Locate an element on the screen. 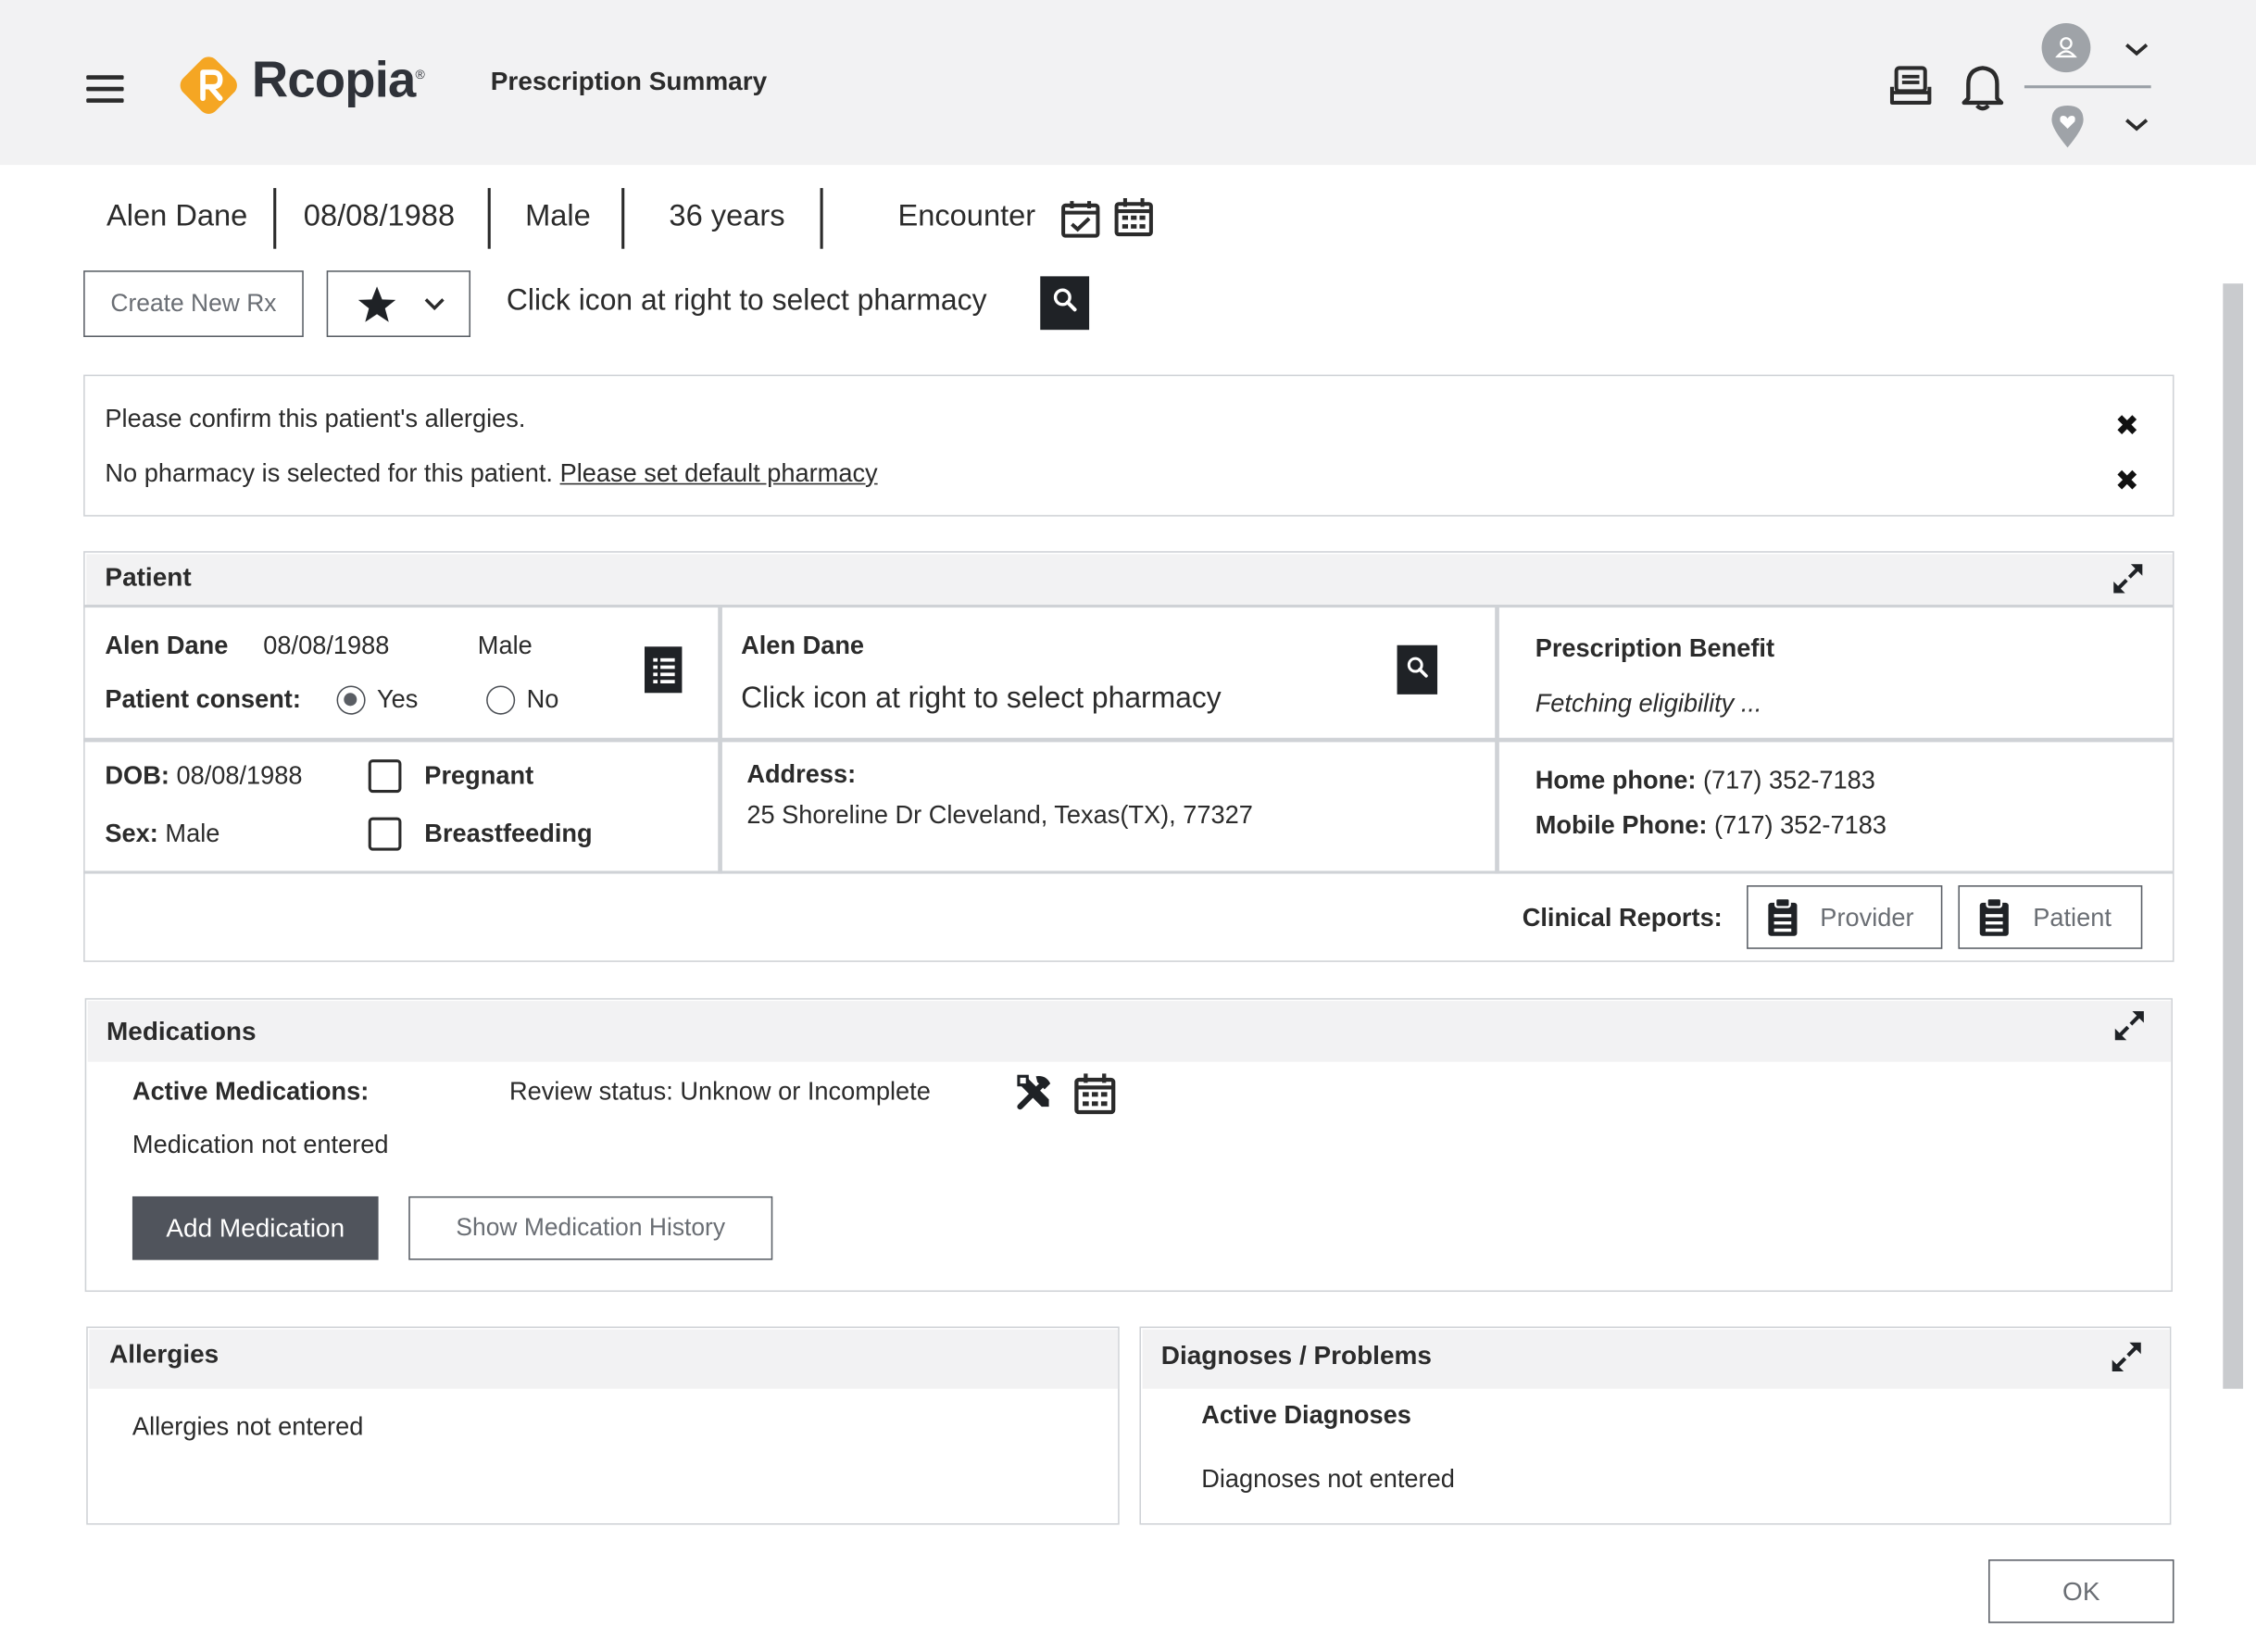  home-phone: Home phone: (717) 352-7183 is located at coordinates (1705, 780).